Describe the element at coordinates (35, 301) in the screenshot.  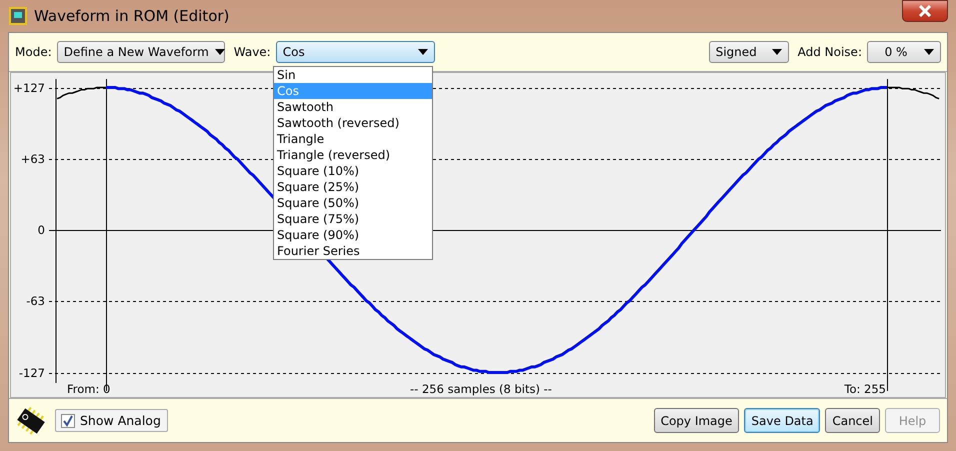
I see `y-axis-label: -63` at that location.